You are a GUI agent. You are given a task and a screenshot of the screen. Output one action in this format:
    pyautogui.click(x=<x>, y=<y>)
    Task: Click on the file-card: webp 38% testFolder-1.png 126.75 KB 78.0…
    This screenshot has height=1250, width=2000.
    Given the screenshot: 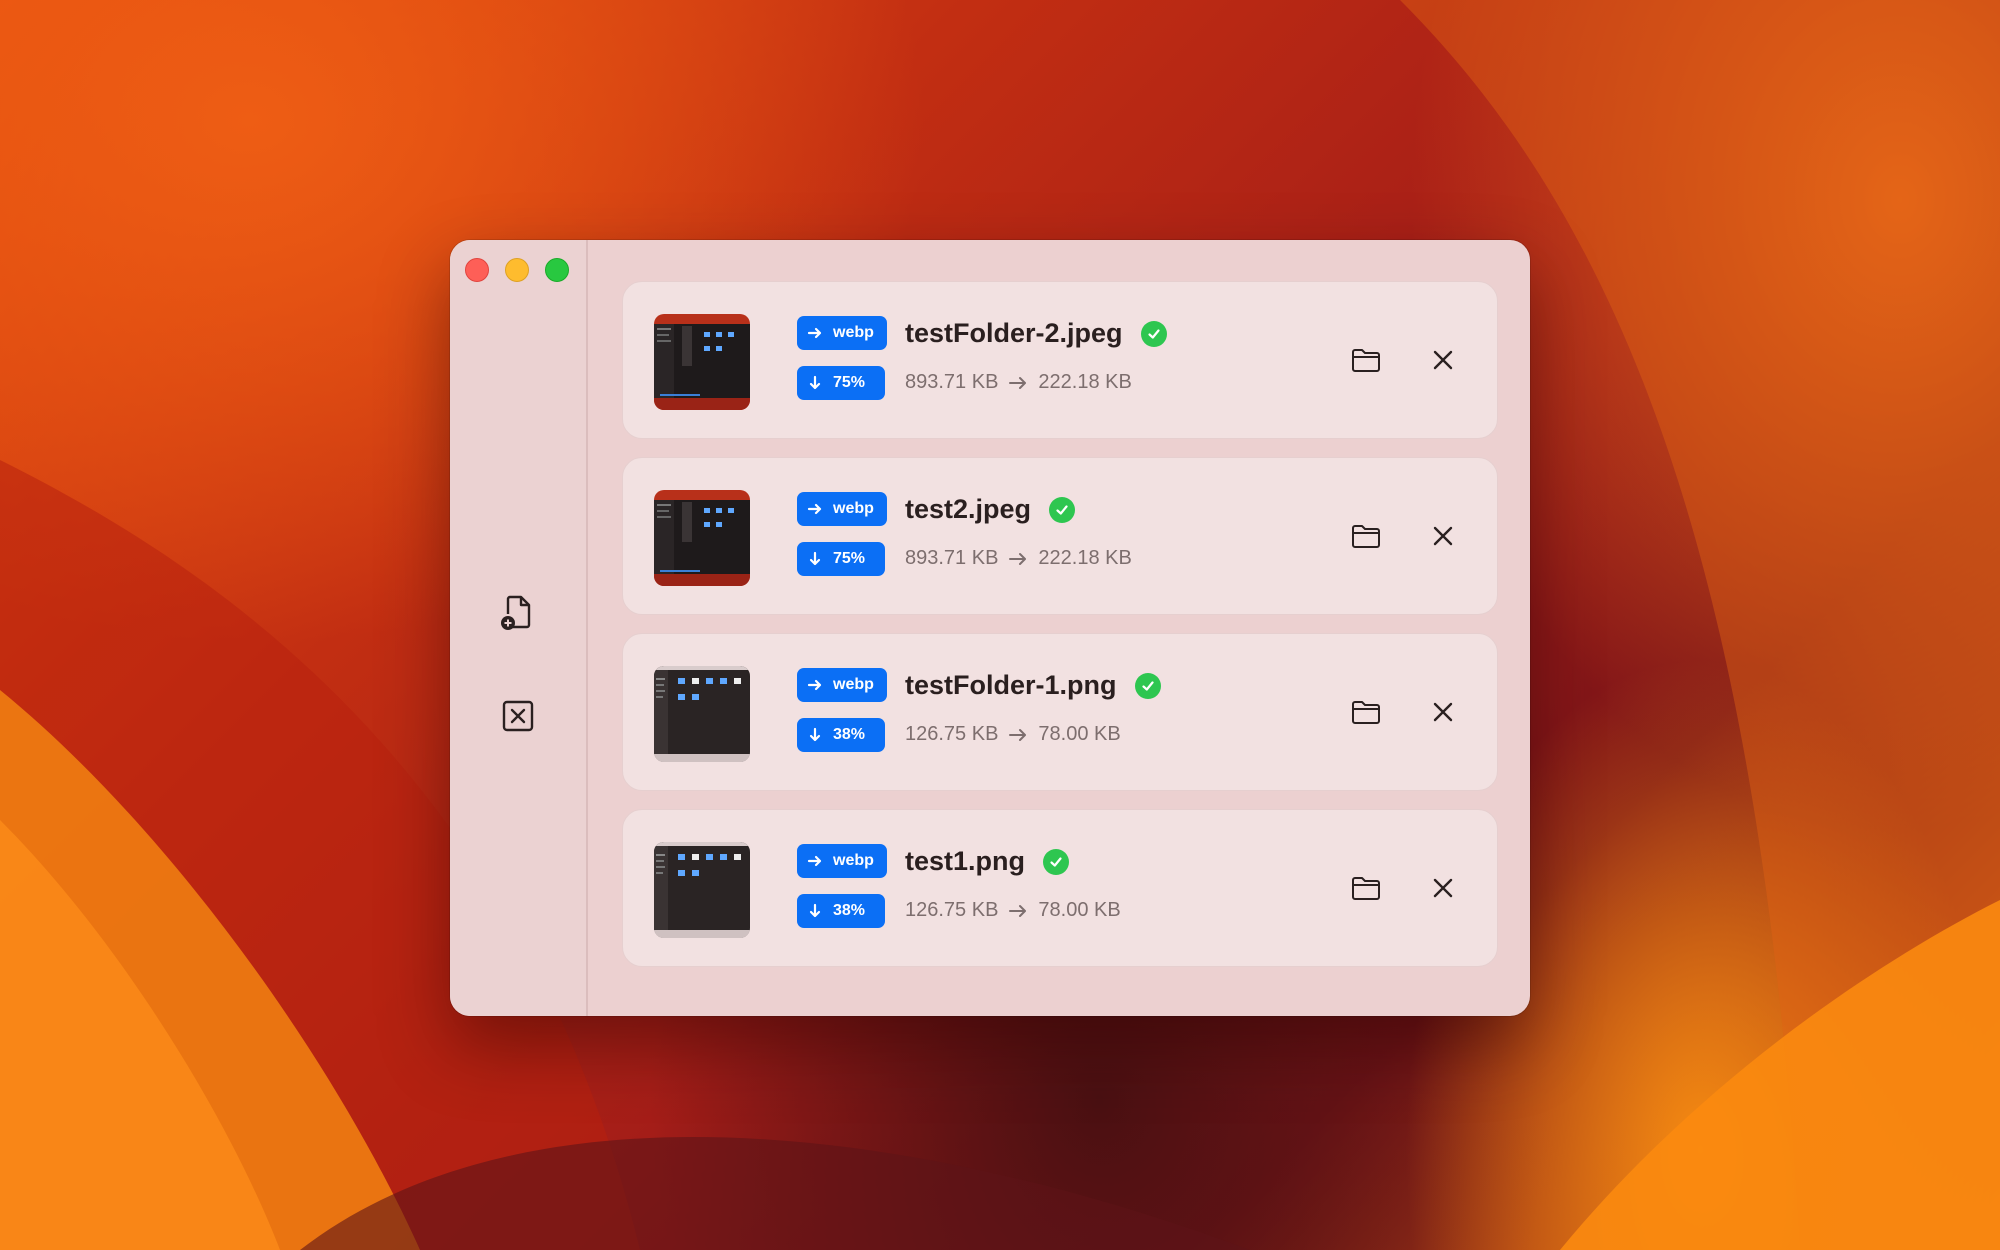 What is the action you would take?
    pyautogui.click(x=1060, y=712)
    